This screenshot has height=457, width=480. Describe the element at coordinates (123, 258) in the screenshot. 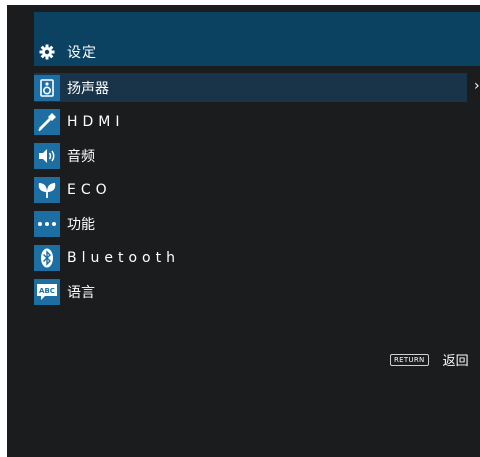

I see `menu-item-label: Bluetooth` at that location.